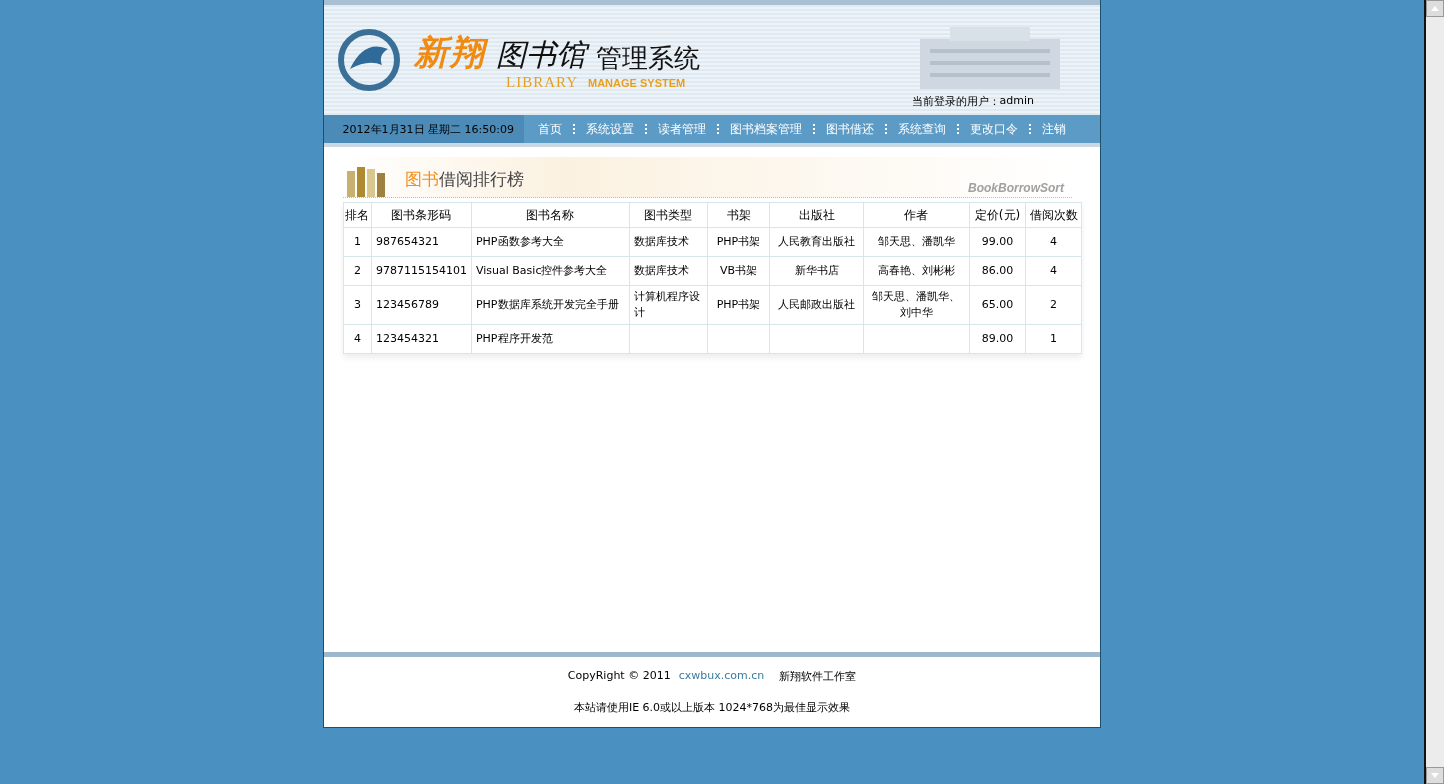 This screenshot has width=1444, height=784. Describe the element at coordinates (421, 305) in the screenshot. I see `table-cell: 123456789` at that location.